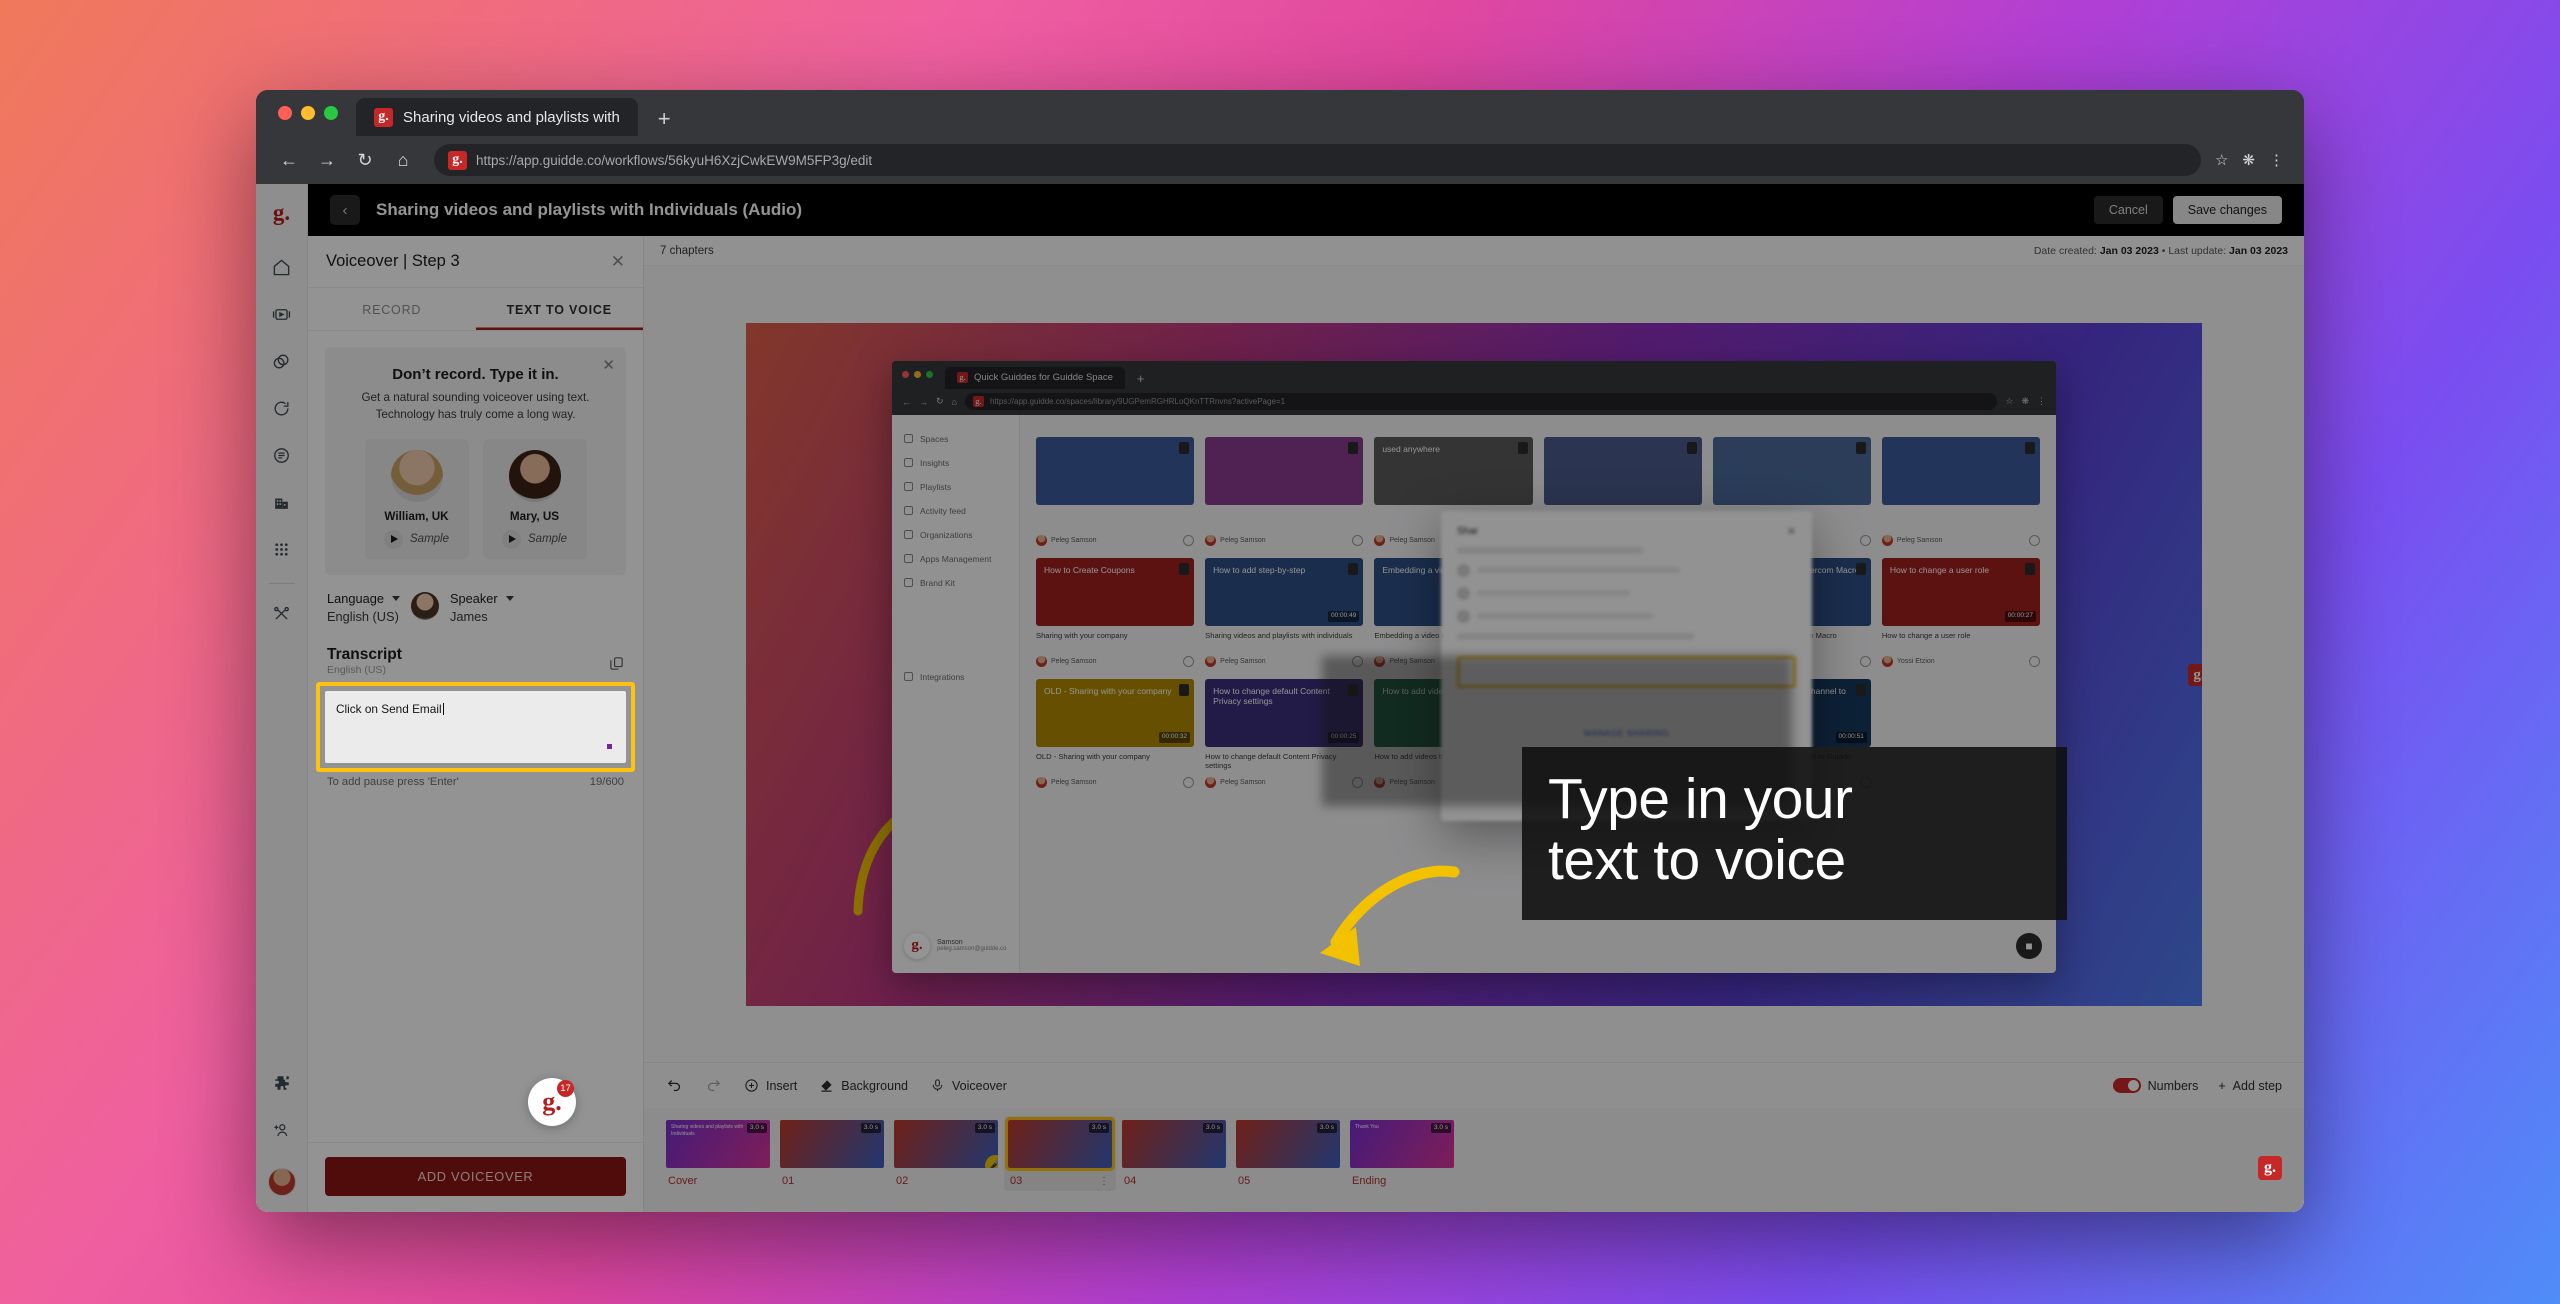 Image resolution: width=2560 pixels, height=1304 pixels. What do you see at coordinates (392, 309) in the screenshot?
I see `tab-record: RECORD` at bounding box center [392, 309].